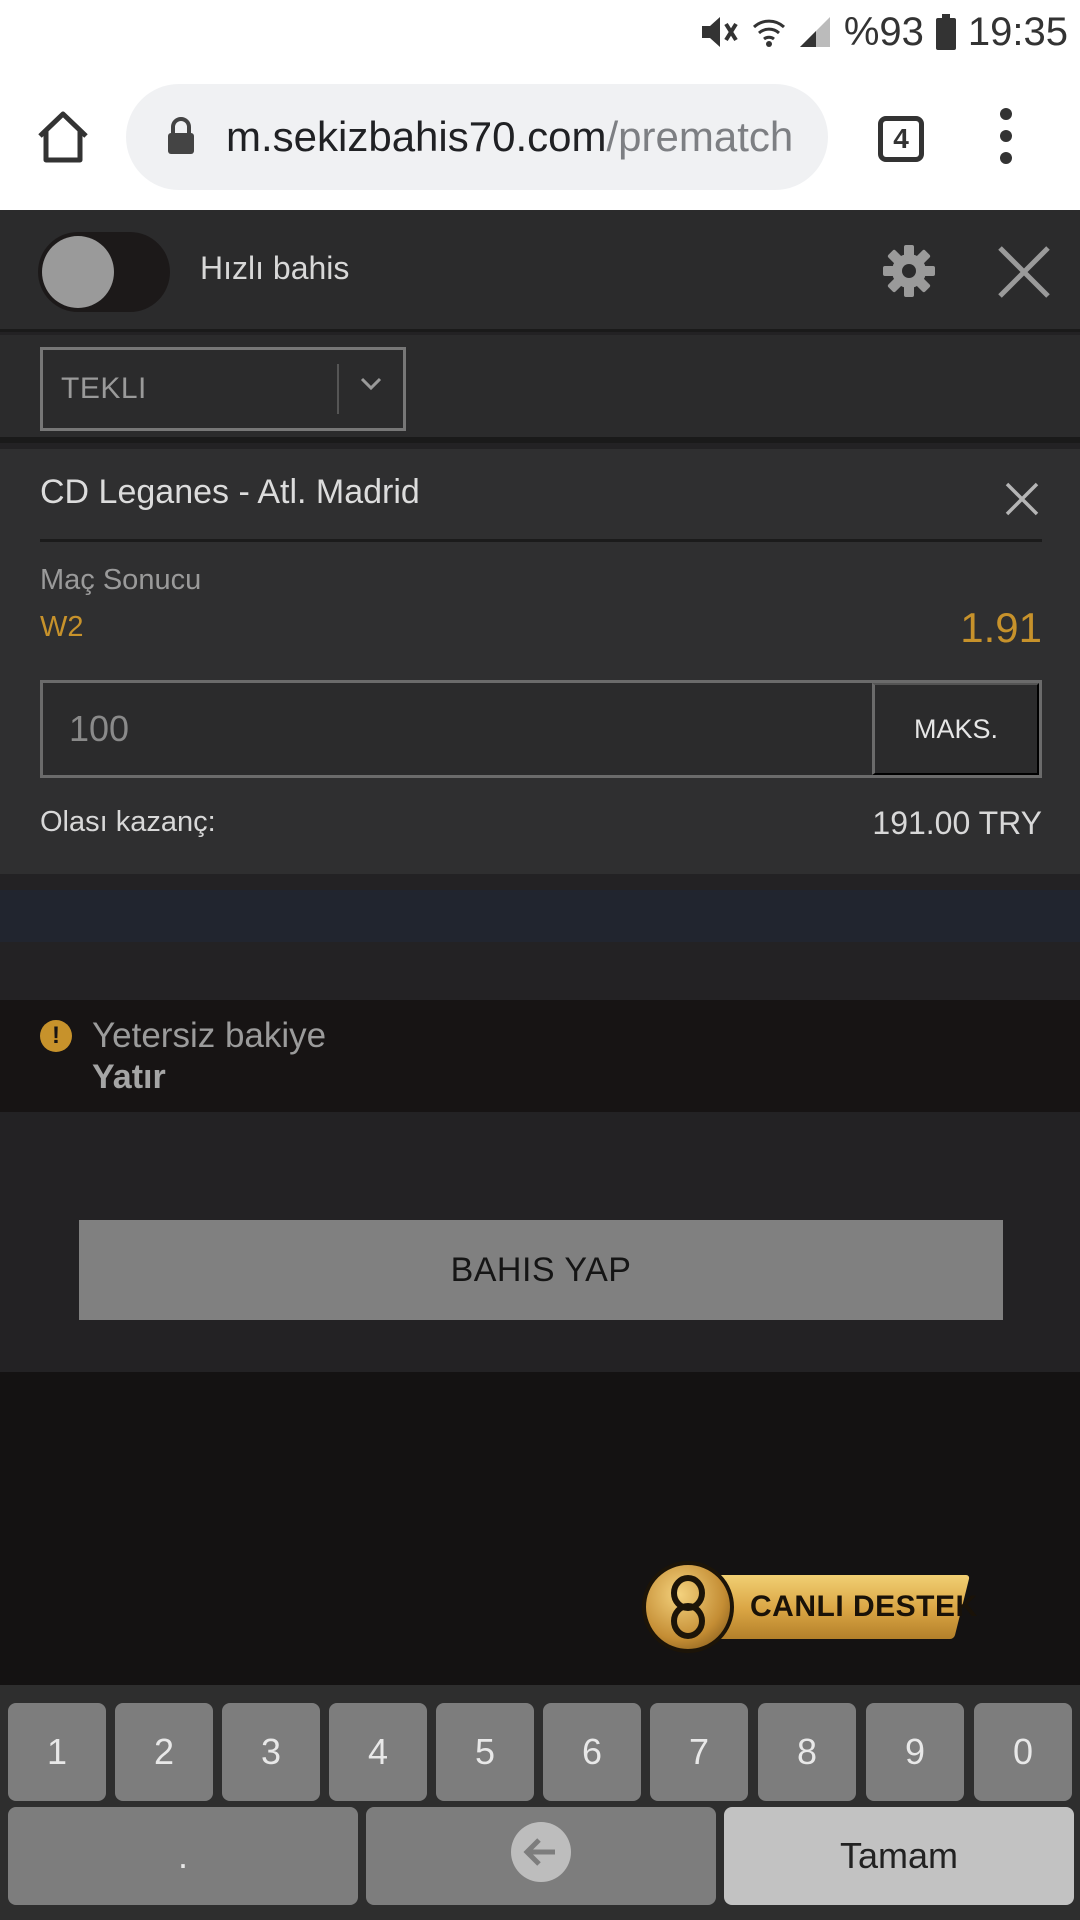  Describe the element at coordinates (719, 32) in the screenshot. I see `mute-icon` at that location.